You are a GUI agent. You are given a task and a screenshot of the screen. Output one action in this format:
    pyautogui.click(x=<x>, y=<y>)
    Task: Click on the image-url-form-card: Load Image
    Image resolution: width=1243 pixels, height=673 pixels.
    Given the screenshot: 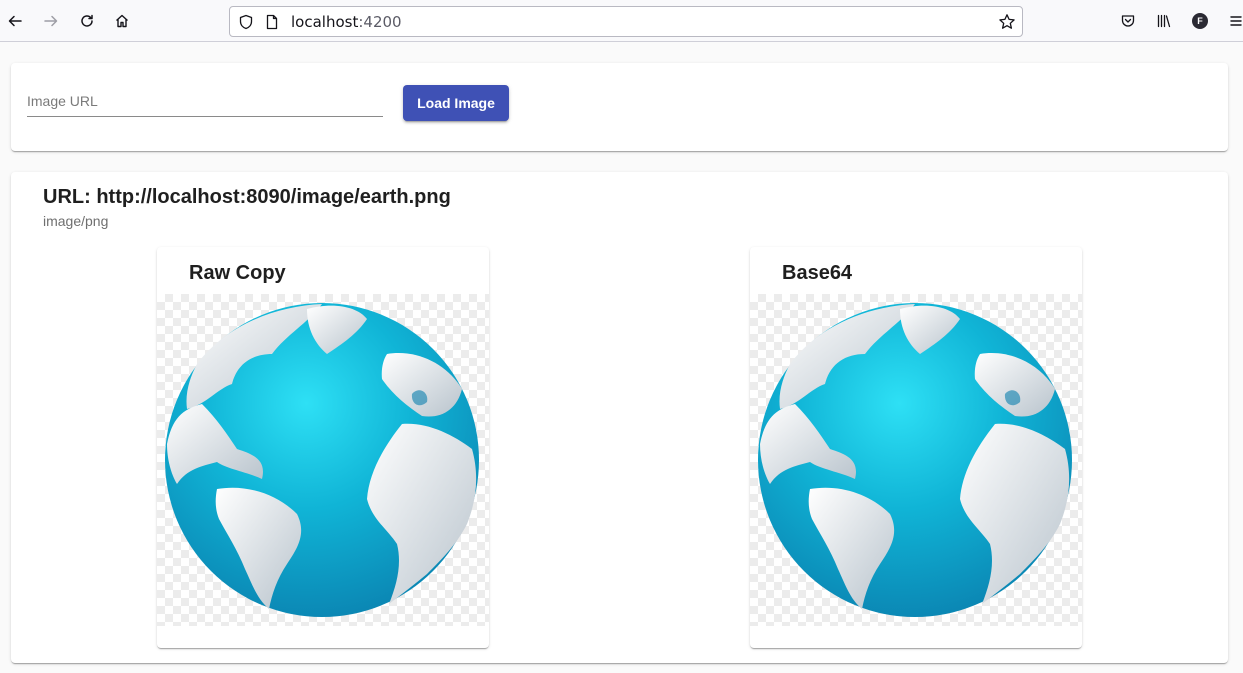 What is the action you would take?
    pyautogui.click(x=619, y=107)
    